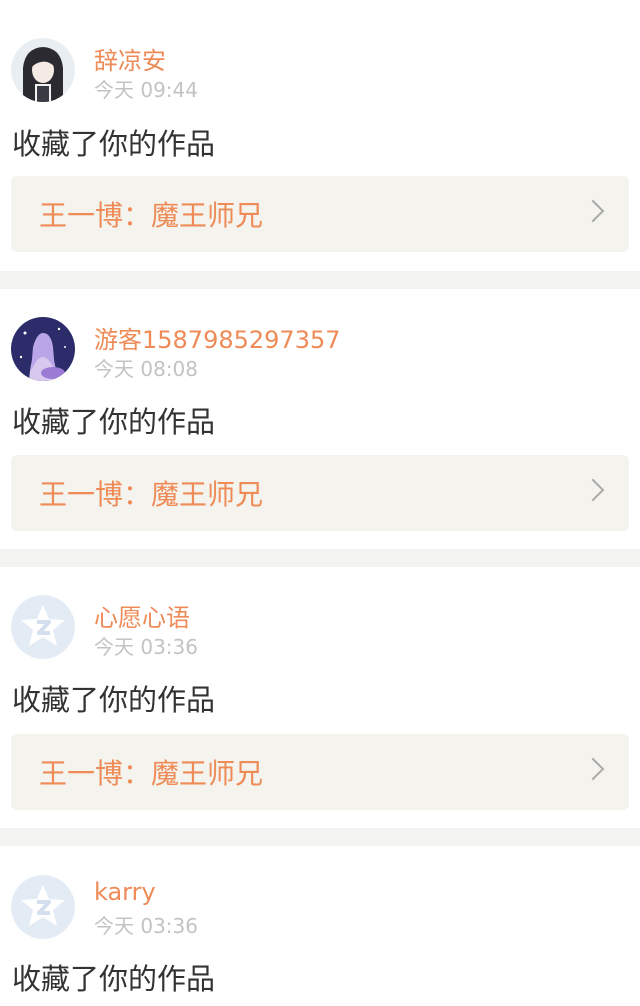  Describe the element at coordinates (125, 892) in the screenshot. I see `user-name: karry` at that location.